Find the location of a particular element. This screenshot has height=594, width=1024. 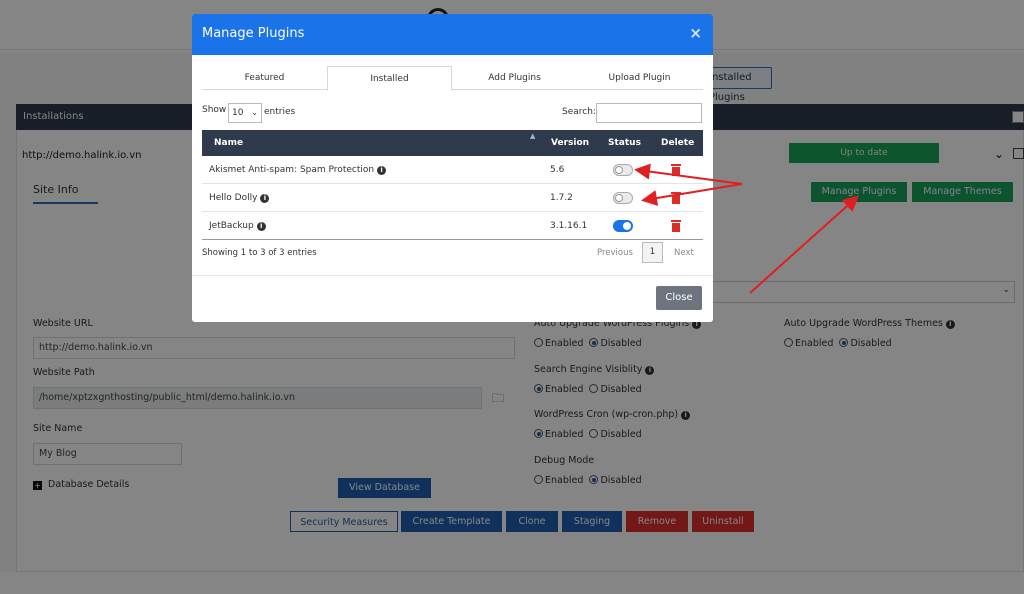

plugin-name: JetBackup i is located at coordinates (237, 226).